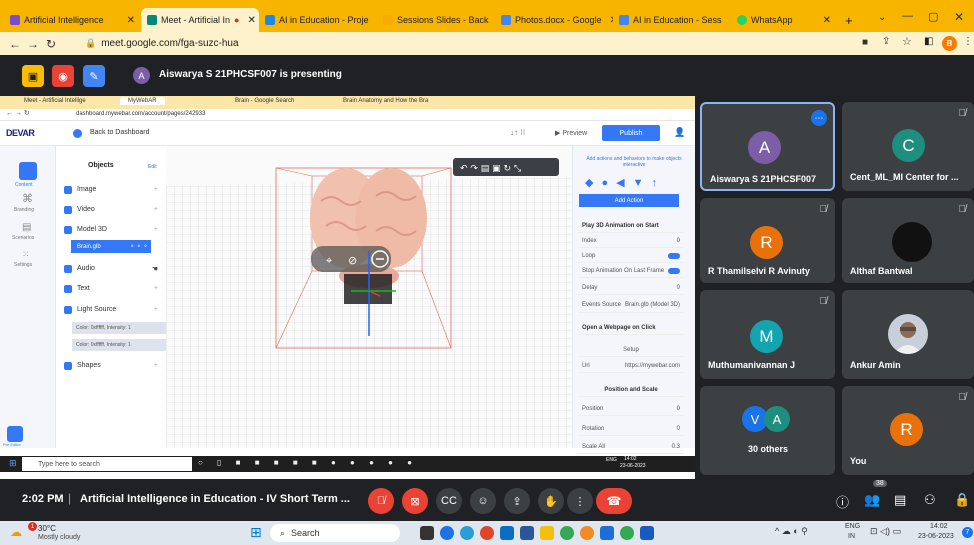 This screenshot has height=545, width=974. I want to click on participant-tile-althaf: 🎙̸ Althaf Bantwal, so click(908, 240).